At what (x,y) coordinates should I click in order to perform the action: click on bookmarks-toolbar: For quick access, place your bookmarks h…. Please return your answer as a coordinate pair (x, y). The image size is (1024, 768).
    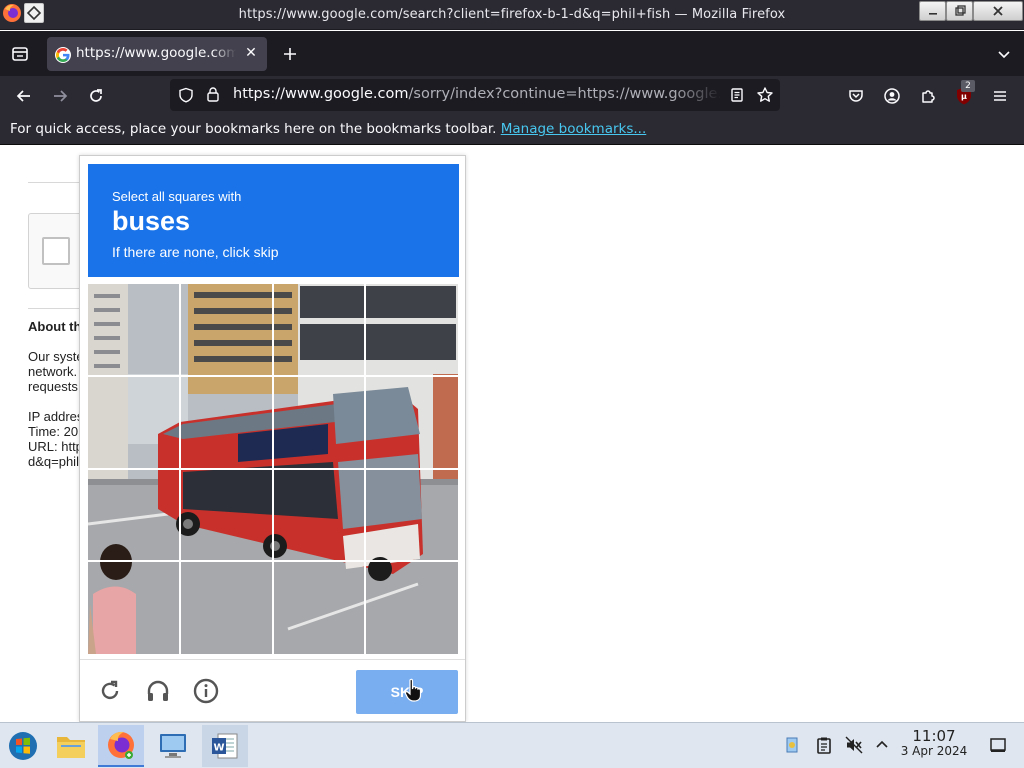
    Looking at the image, I should click on (512, 130).